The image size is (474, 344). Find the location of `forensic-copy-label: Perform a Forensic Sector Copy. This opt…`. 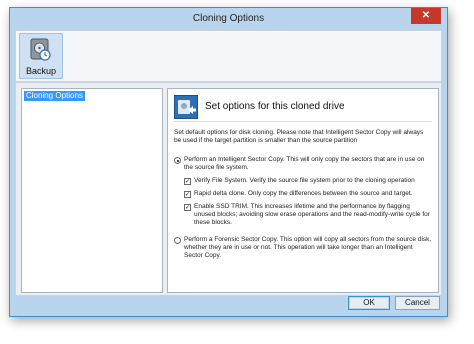

forensic-copy-label: Perform a Forensic Sector Copy. This opt… is located at coordinates (308, 247).